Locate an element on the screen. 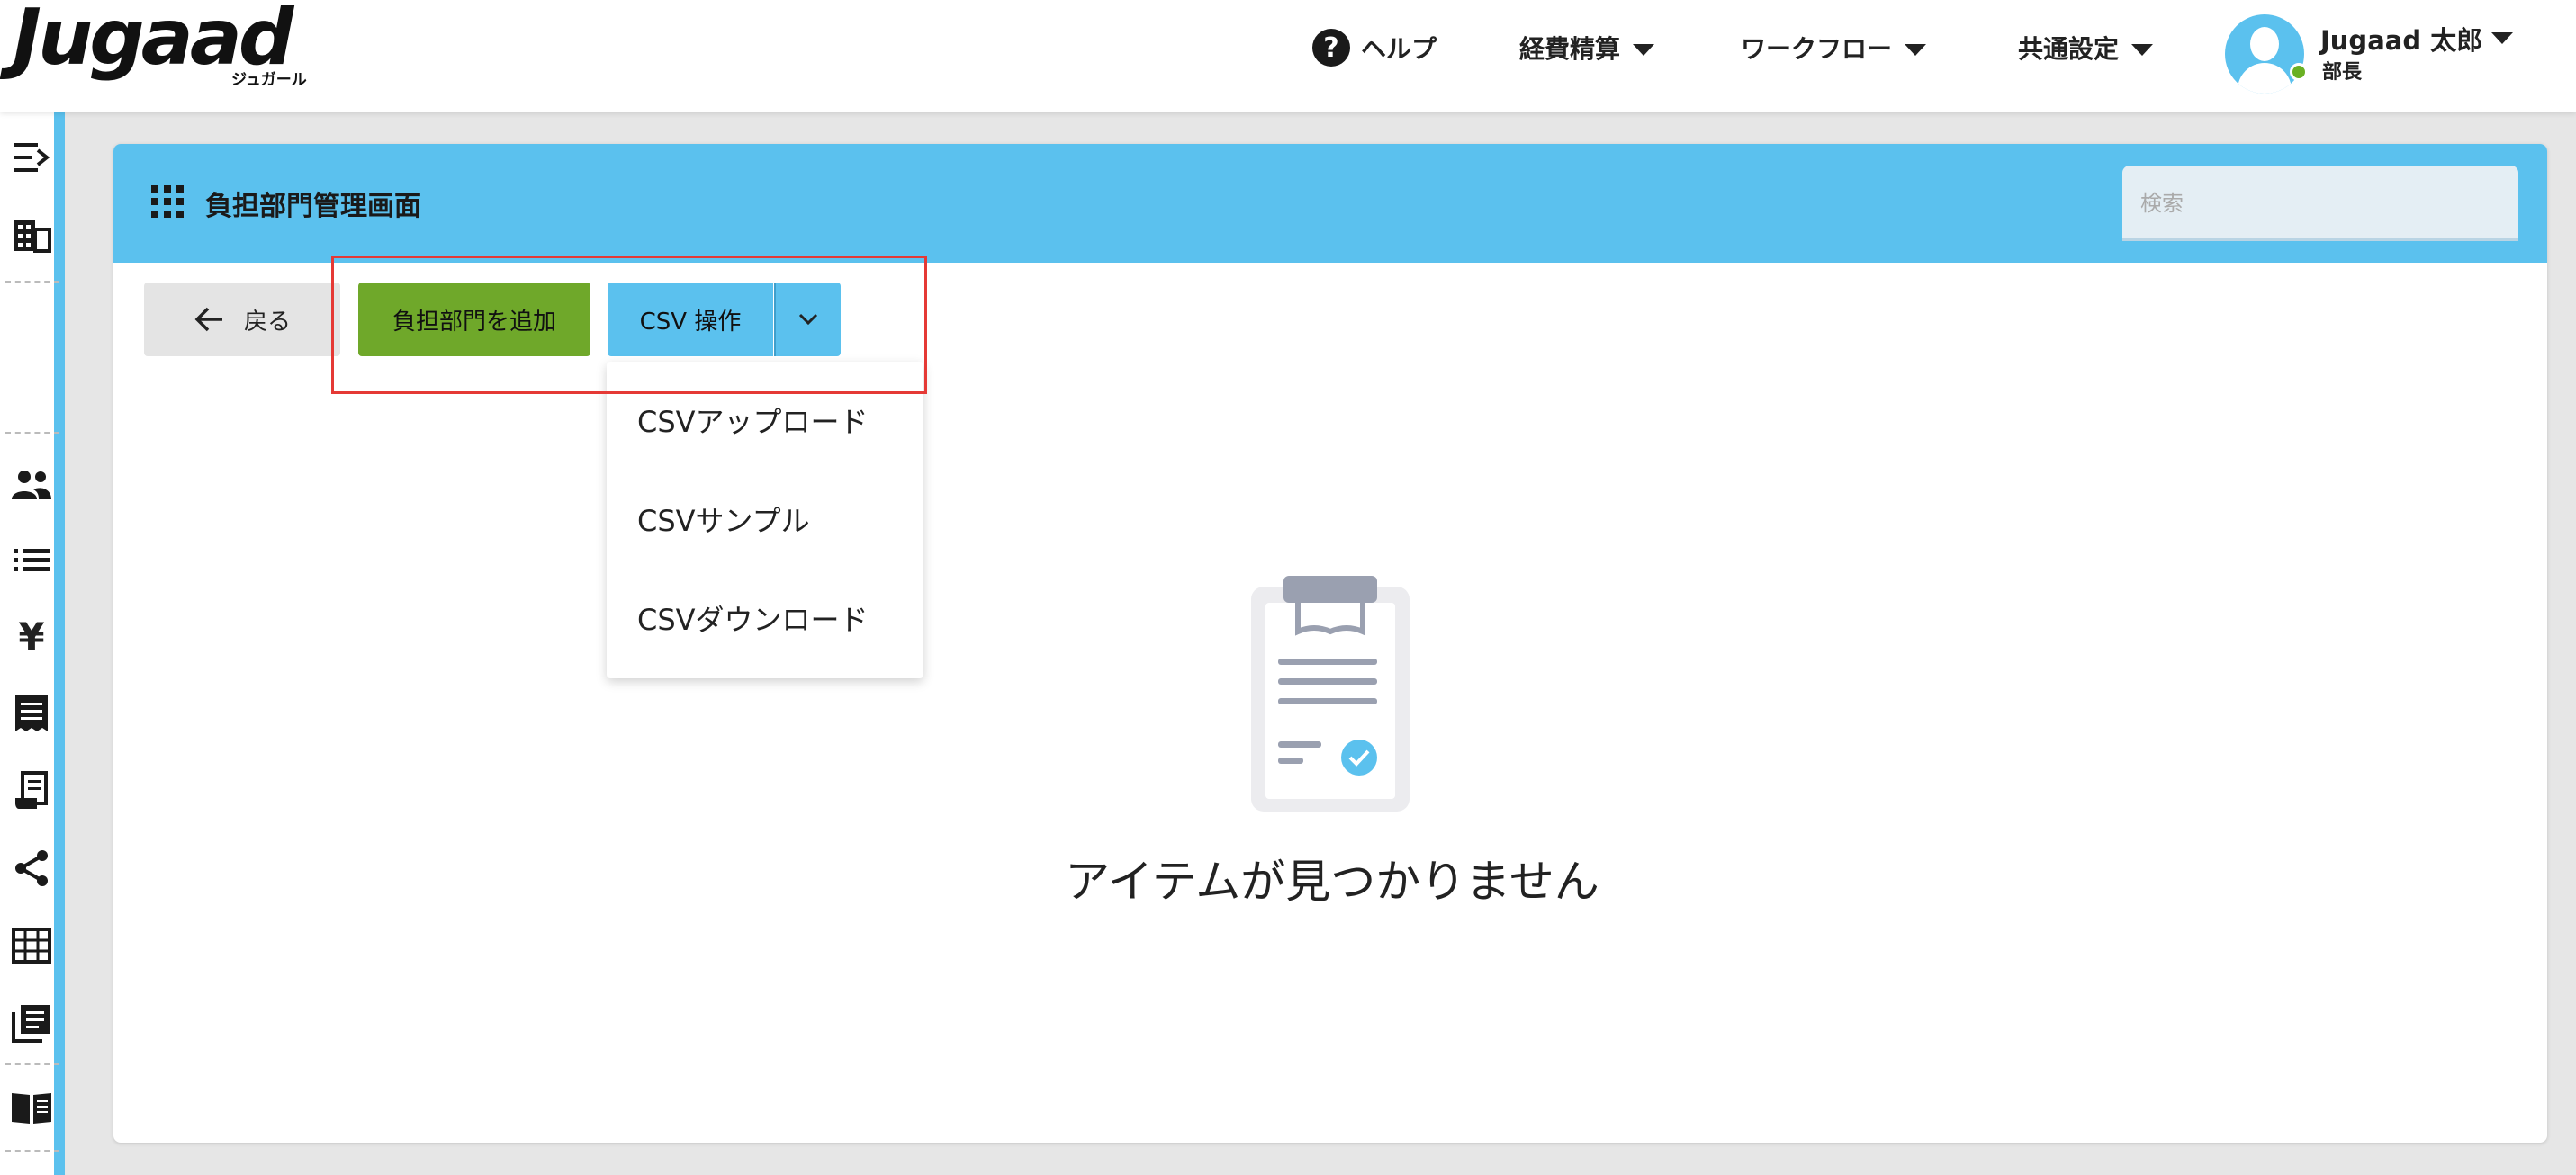  invoice-icon is located at coordinates (31, 791).